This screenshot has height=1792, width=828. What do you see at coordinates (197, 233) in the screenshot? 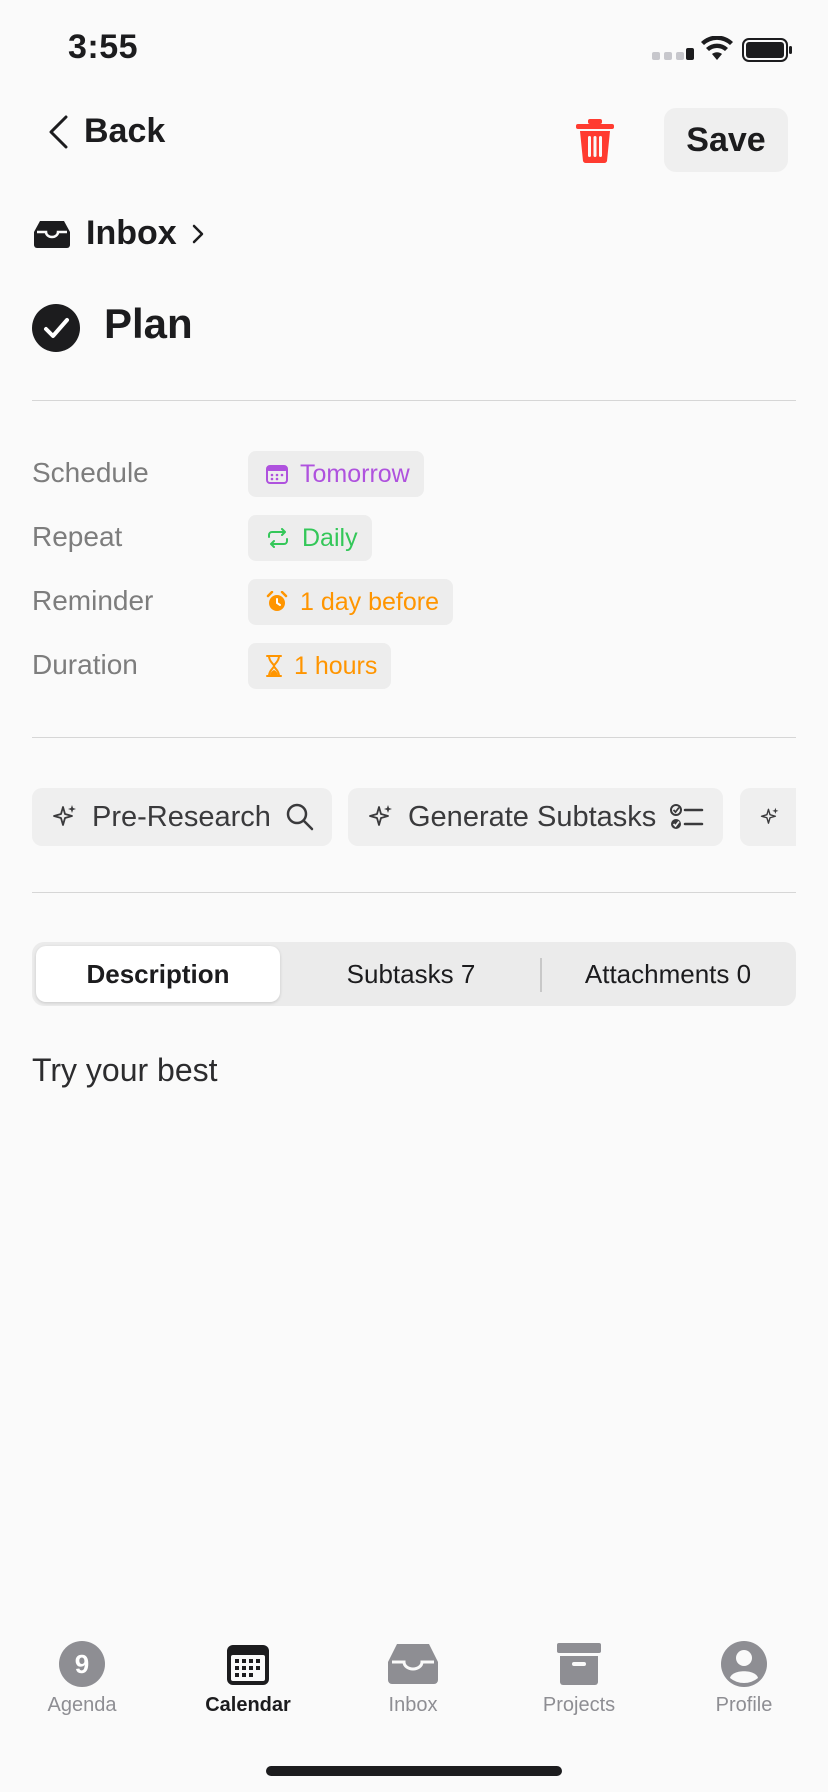
I see `chevron-right-icon` at bounding box center [197, 233].